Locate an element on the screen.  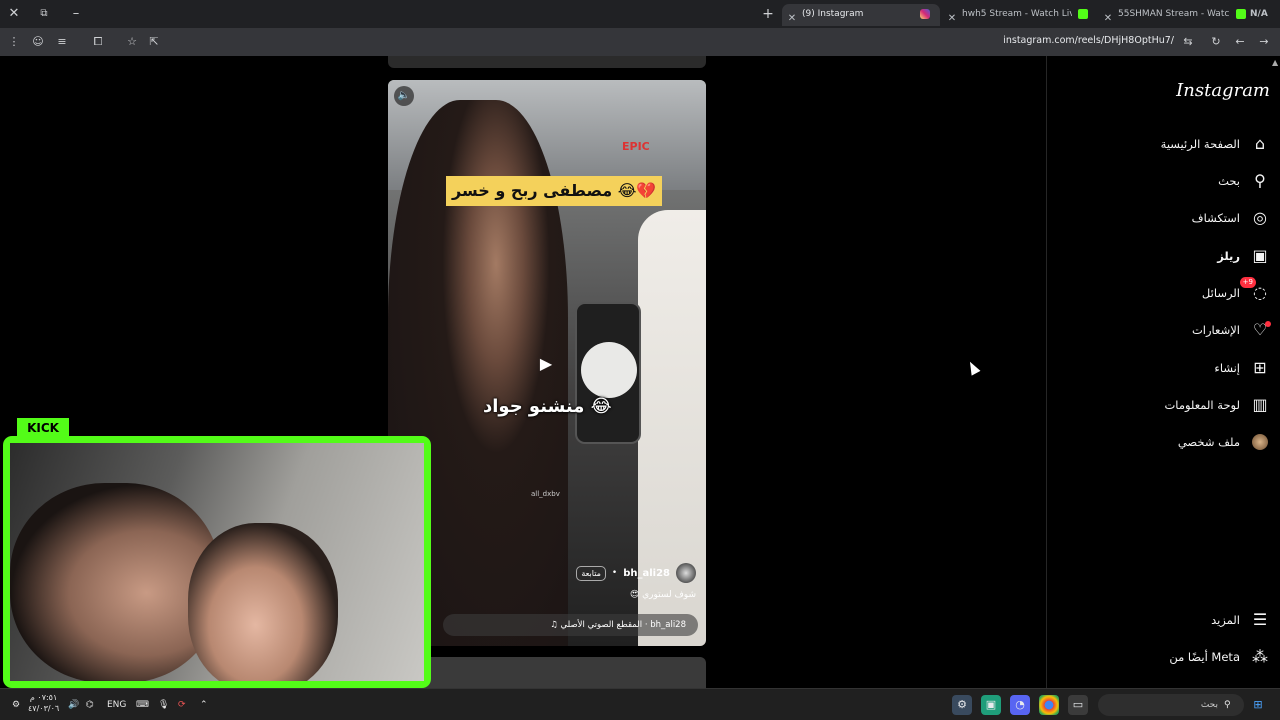
windows-start-icon: ⊞ is located at coordinates (1258, 705).